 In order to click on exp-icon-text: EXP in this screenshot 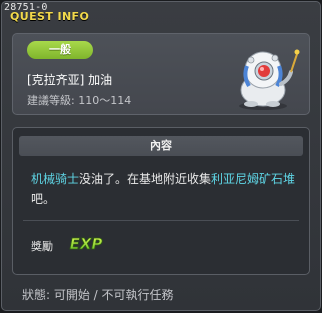, I will do `click(86, 244)`.